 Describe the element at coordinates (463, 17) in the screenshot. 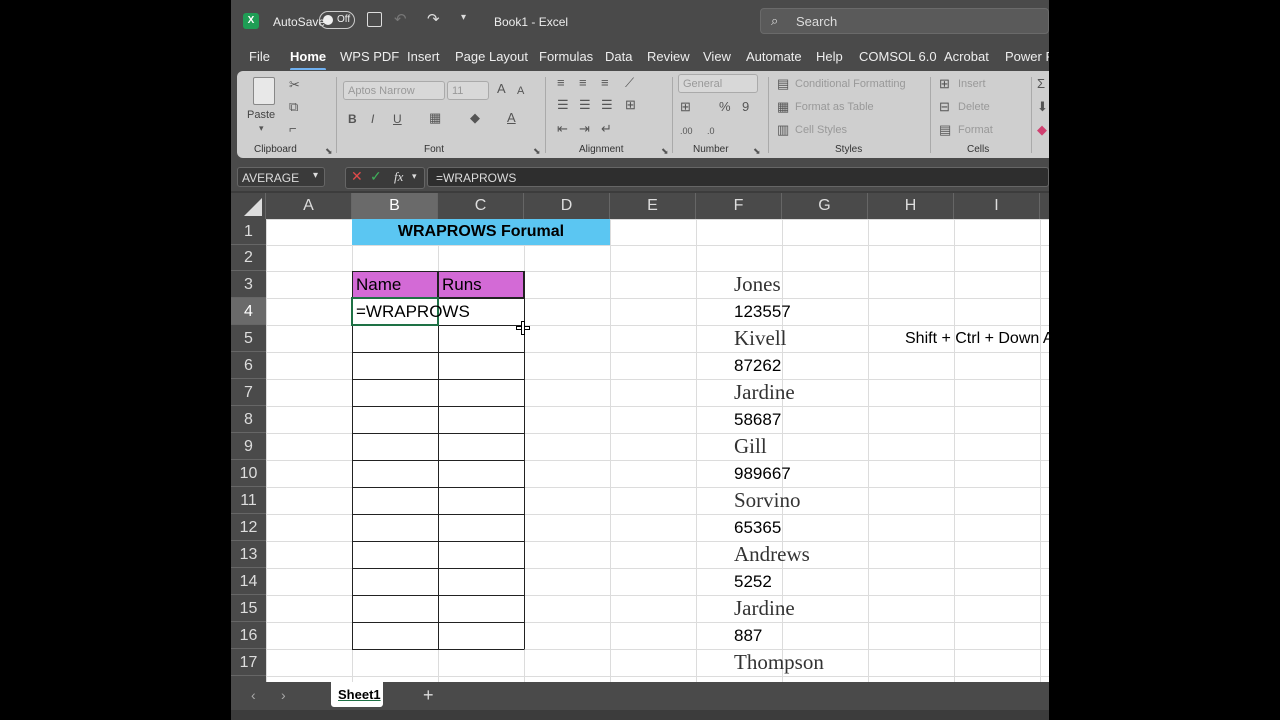

I see `customize-qat-icon: ▾` at that location.